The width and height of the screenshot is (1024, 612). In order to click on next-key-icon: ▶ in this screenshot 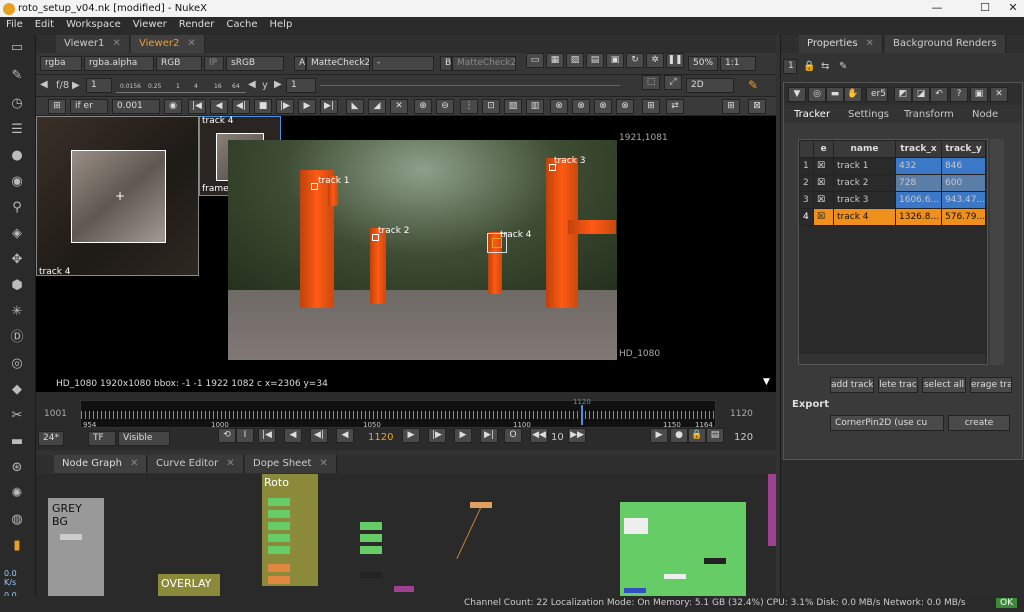, I will do `click(463, 435)`.